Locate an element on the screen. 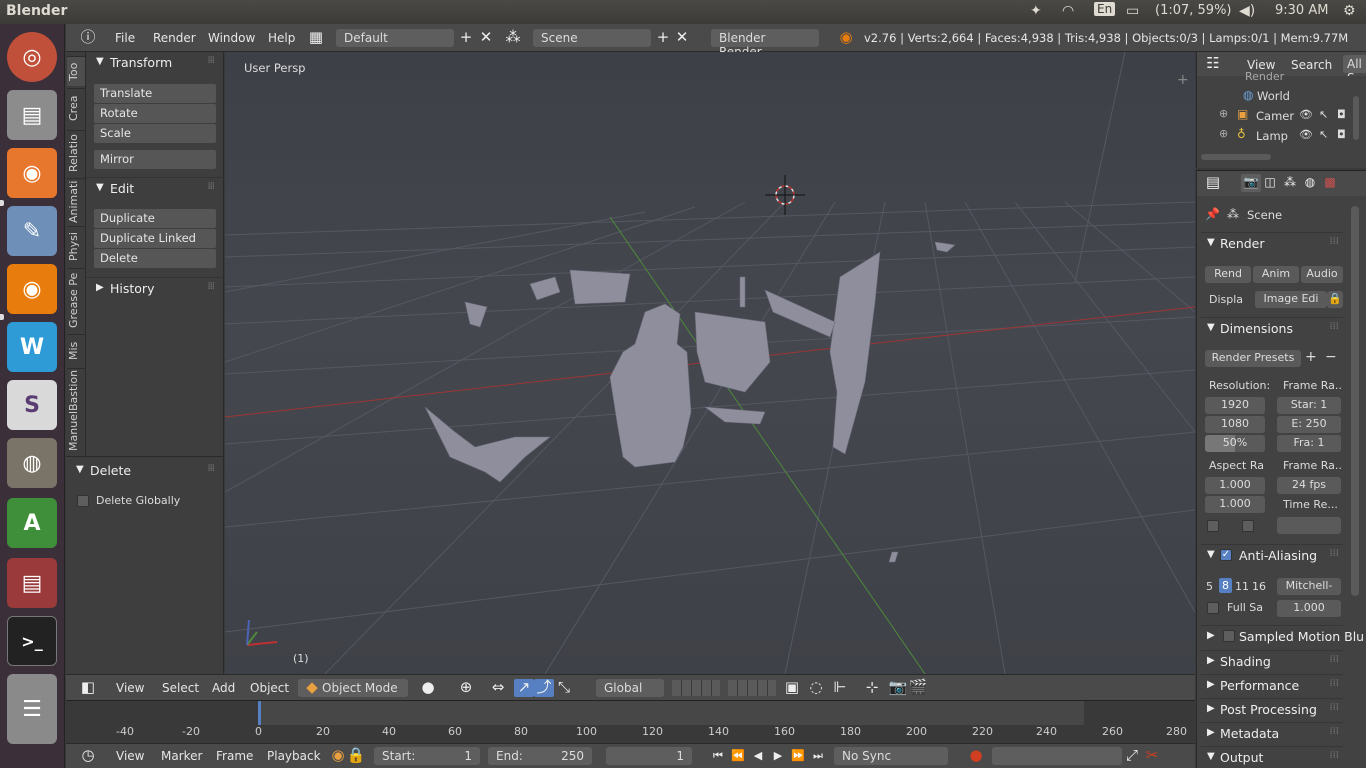 The image size is (1366, 768). add-layout-icon: + is located at coordinates (466, 38).